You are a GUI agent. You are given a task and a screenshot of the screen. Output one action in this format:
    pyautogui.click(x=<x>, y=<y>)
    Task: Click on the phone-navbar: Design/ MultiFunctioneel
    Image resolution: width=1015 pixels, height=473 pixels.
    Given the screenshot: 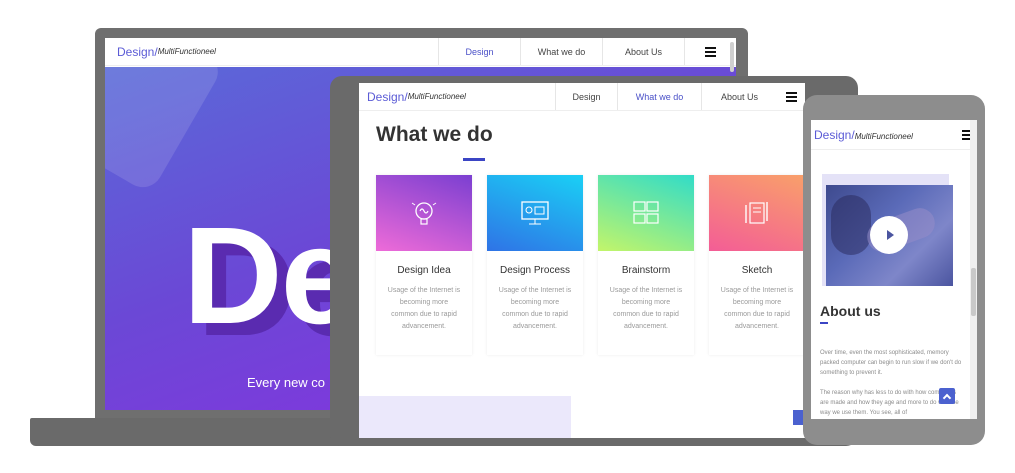 What is the action you would take?
    pyautogui.click(x=894, y=135)
    